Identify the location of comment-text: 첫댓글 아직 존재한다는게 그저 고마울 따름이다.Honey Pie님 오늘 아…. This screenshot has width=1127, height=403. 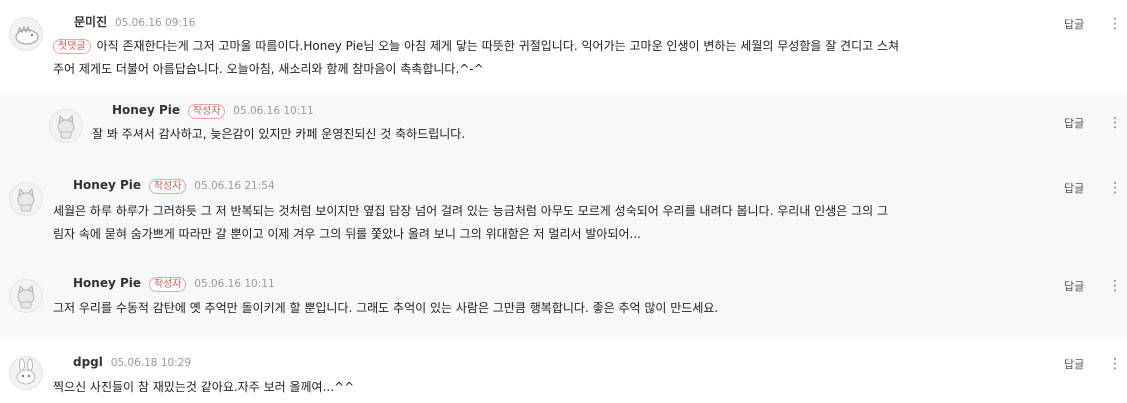
(476, 58).